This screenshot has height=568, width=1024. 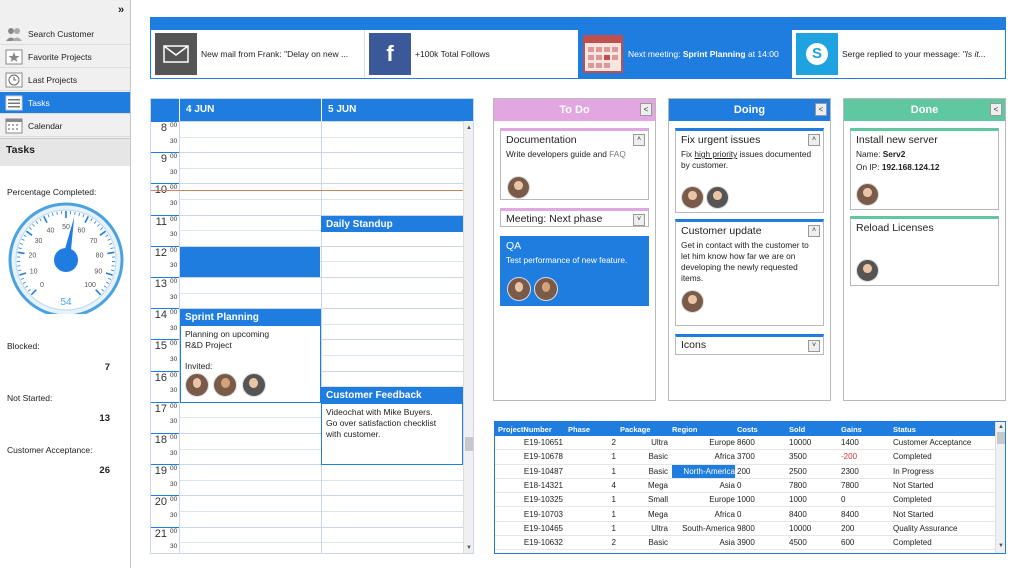 I want to click on table-row: E19-10325 1 Small Europe 1000 1000 0 Completed, so click(x=745, y=500).